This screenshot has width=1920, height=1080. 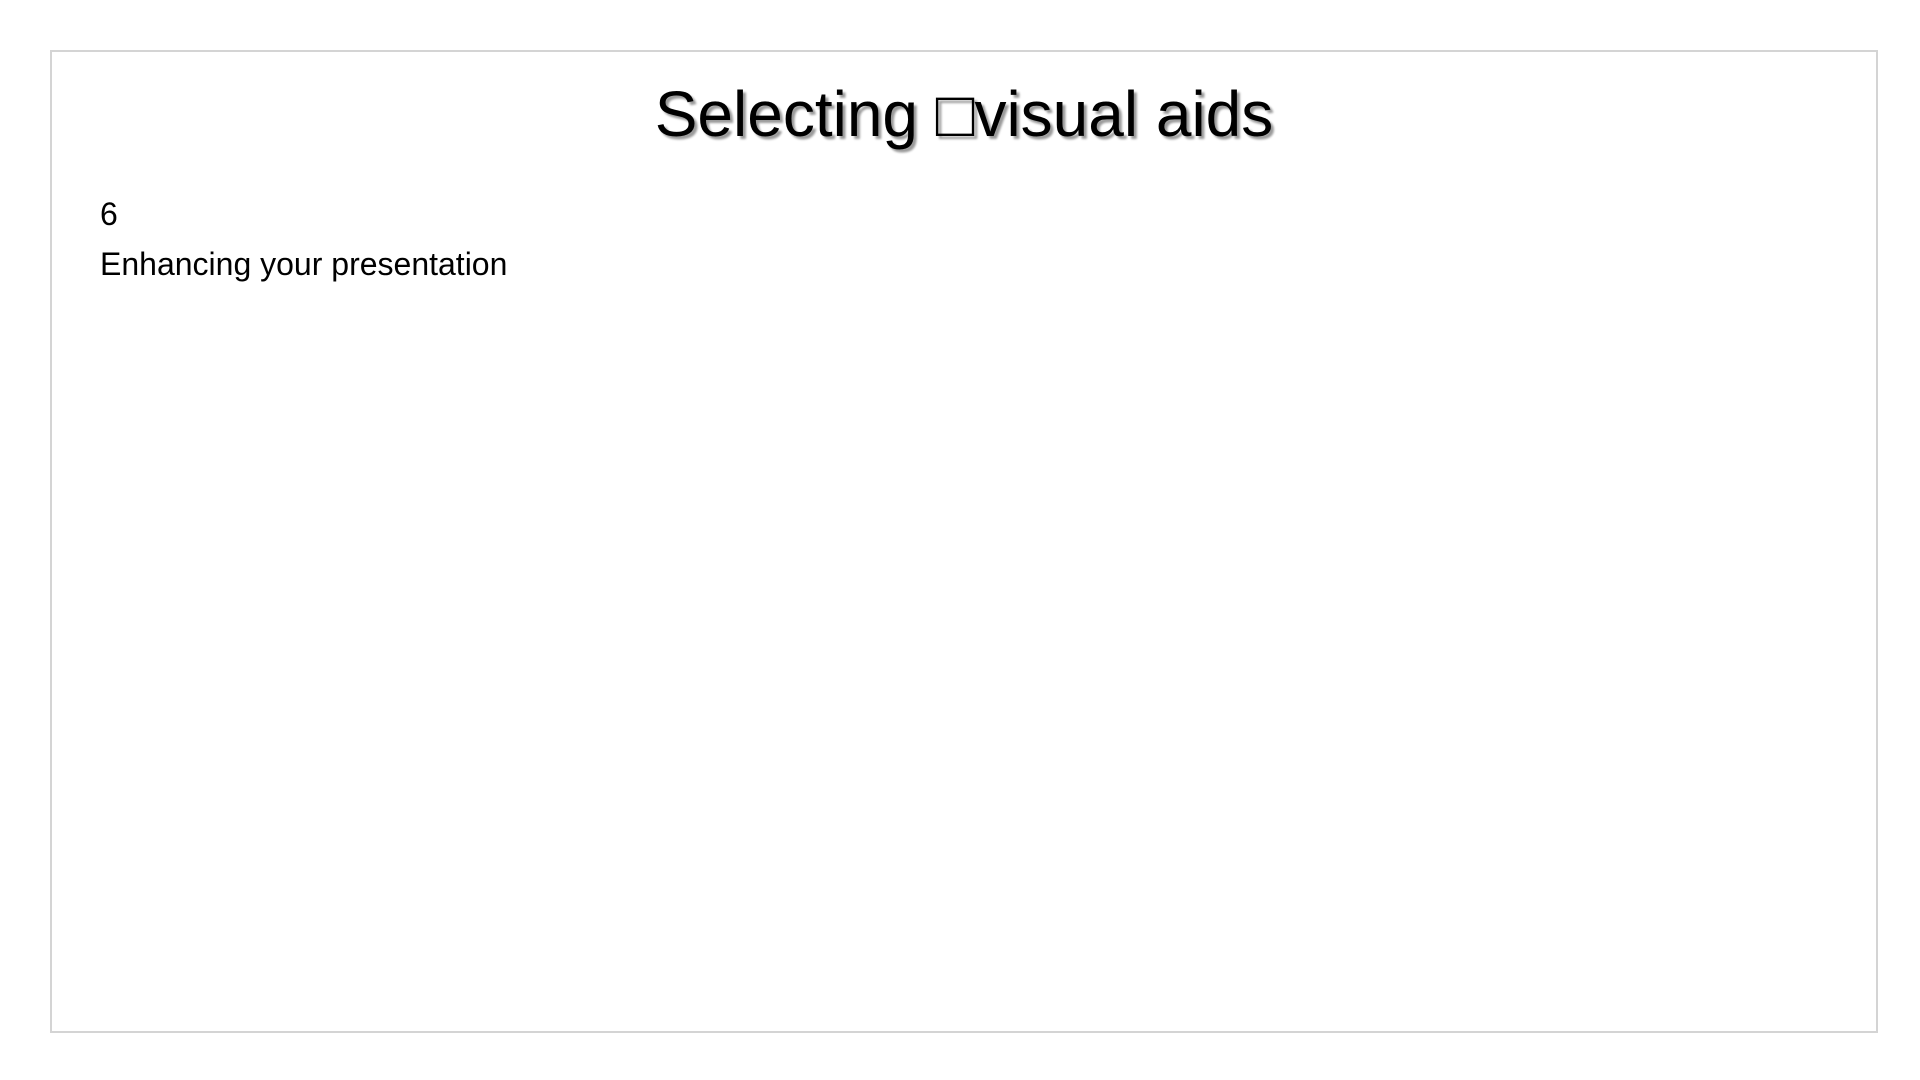 What do you see at coordinates (109, 214) in the screenshot?
I see `slide-number-text: 6` at bounding box center [109, 214].